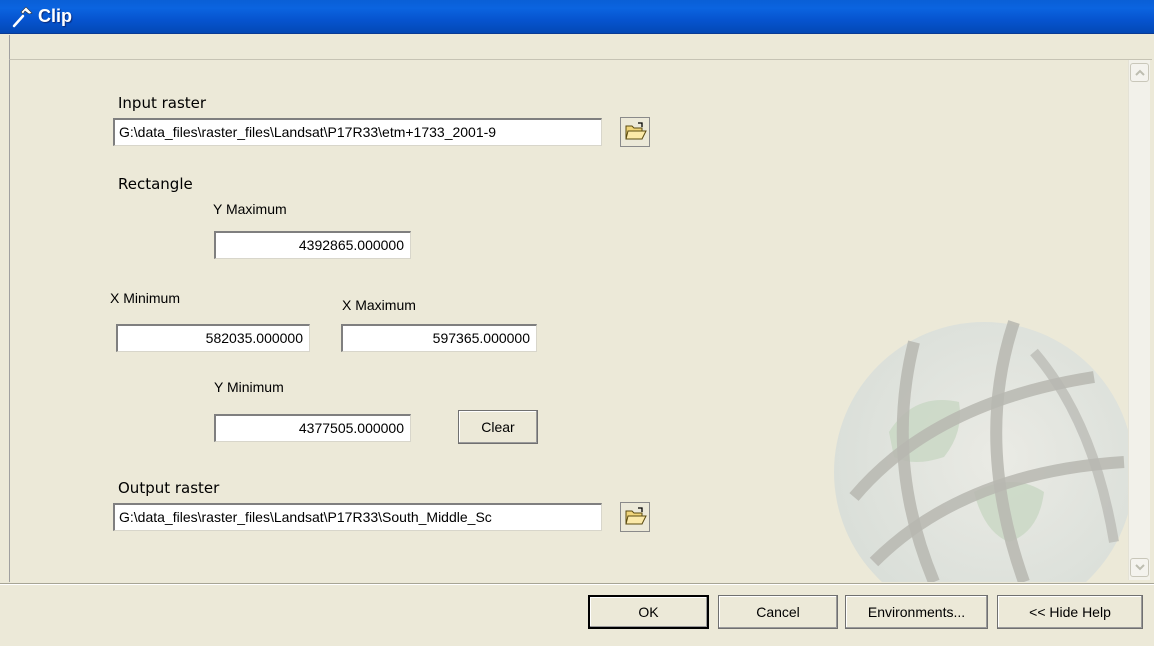 Image resolution: width=1154 pixels, height=646 pixels. I want to click on x-minimum-label: X Minimum, so click(145, 298).